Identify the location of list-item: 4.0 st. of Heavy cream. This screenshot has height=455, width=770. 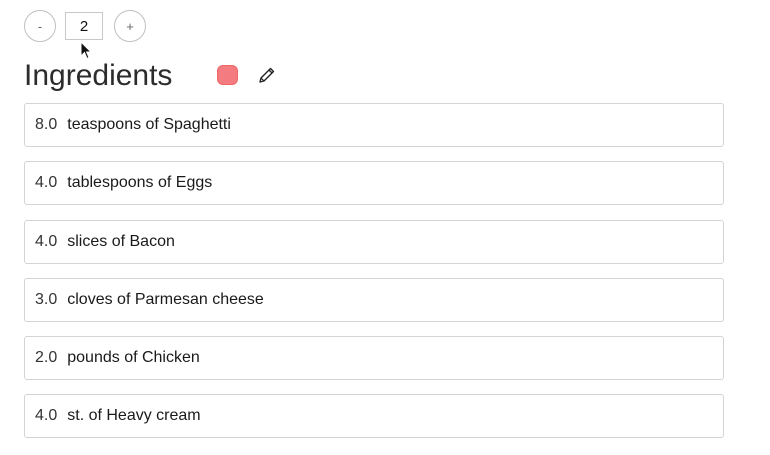
(374, 416).